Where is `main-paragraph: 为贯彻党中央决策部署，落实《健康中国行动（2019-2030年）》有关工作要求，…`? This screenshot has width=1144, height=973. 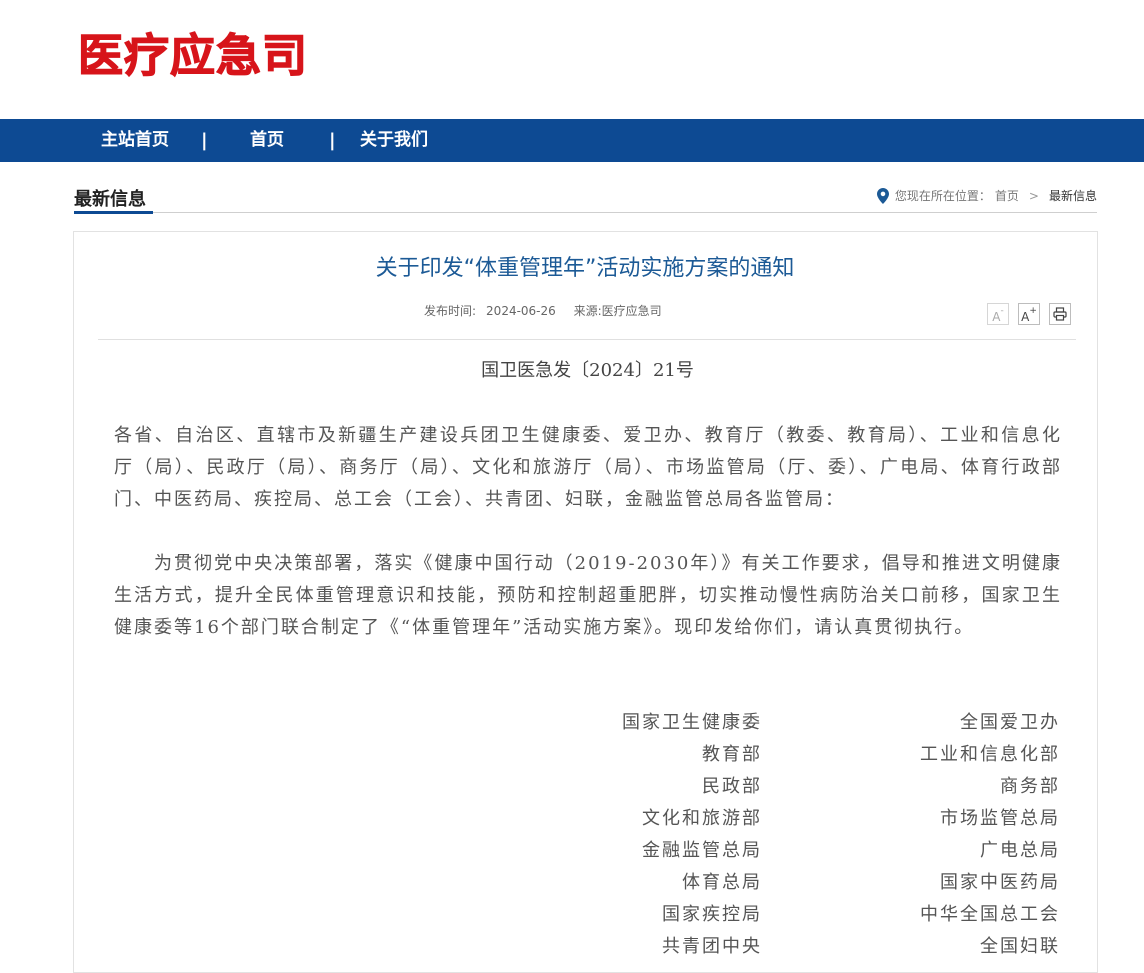
main-paragraph: 为贯彻党中央决策部署，落实《健康中国行动（2019-2030年）》有关工作要求，… is located at coordinates (588, 595).